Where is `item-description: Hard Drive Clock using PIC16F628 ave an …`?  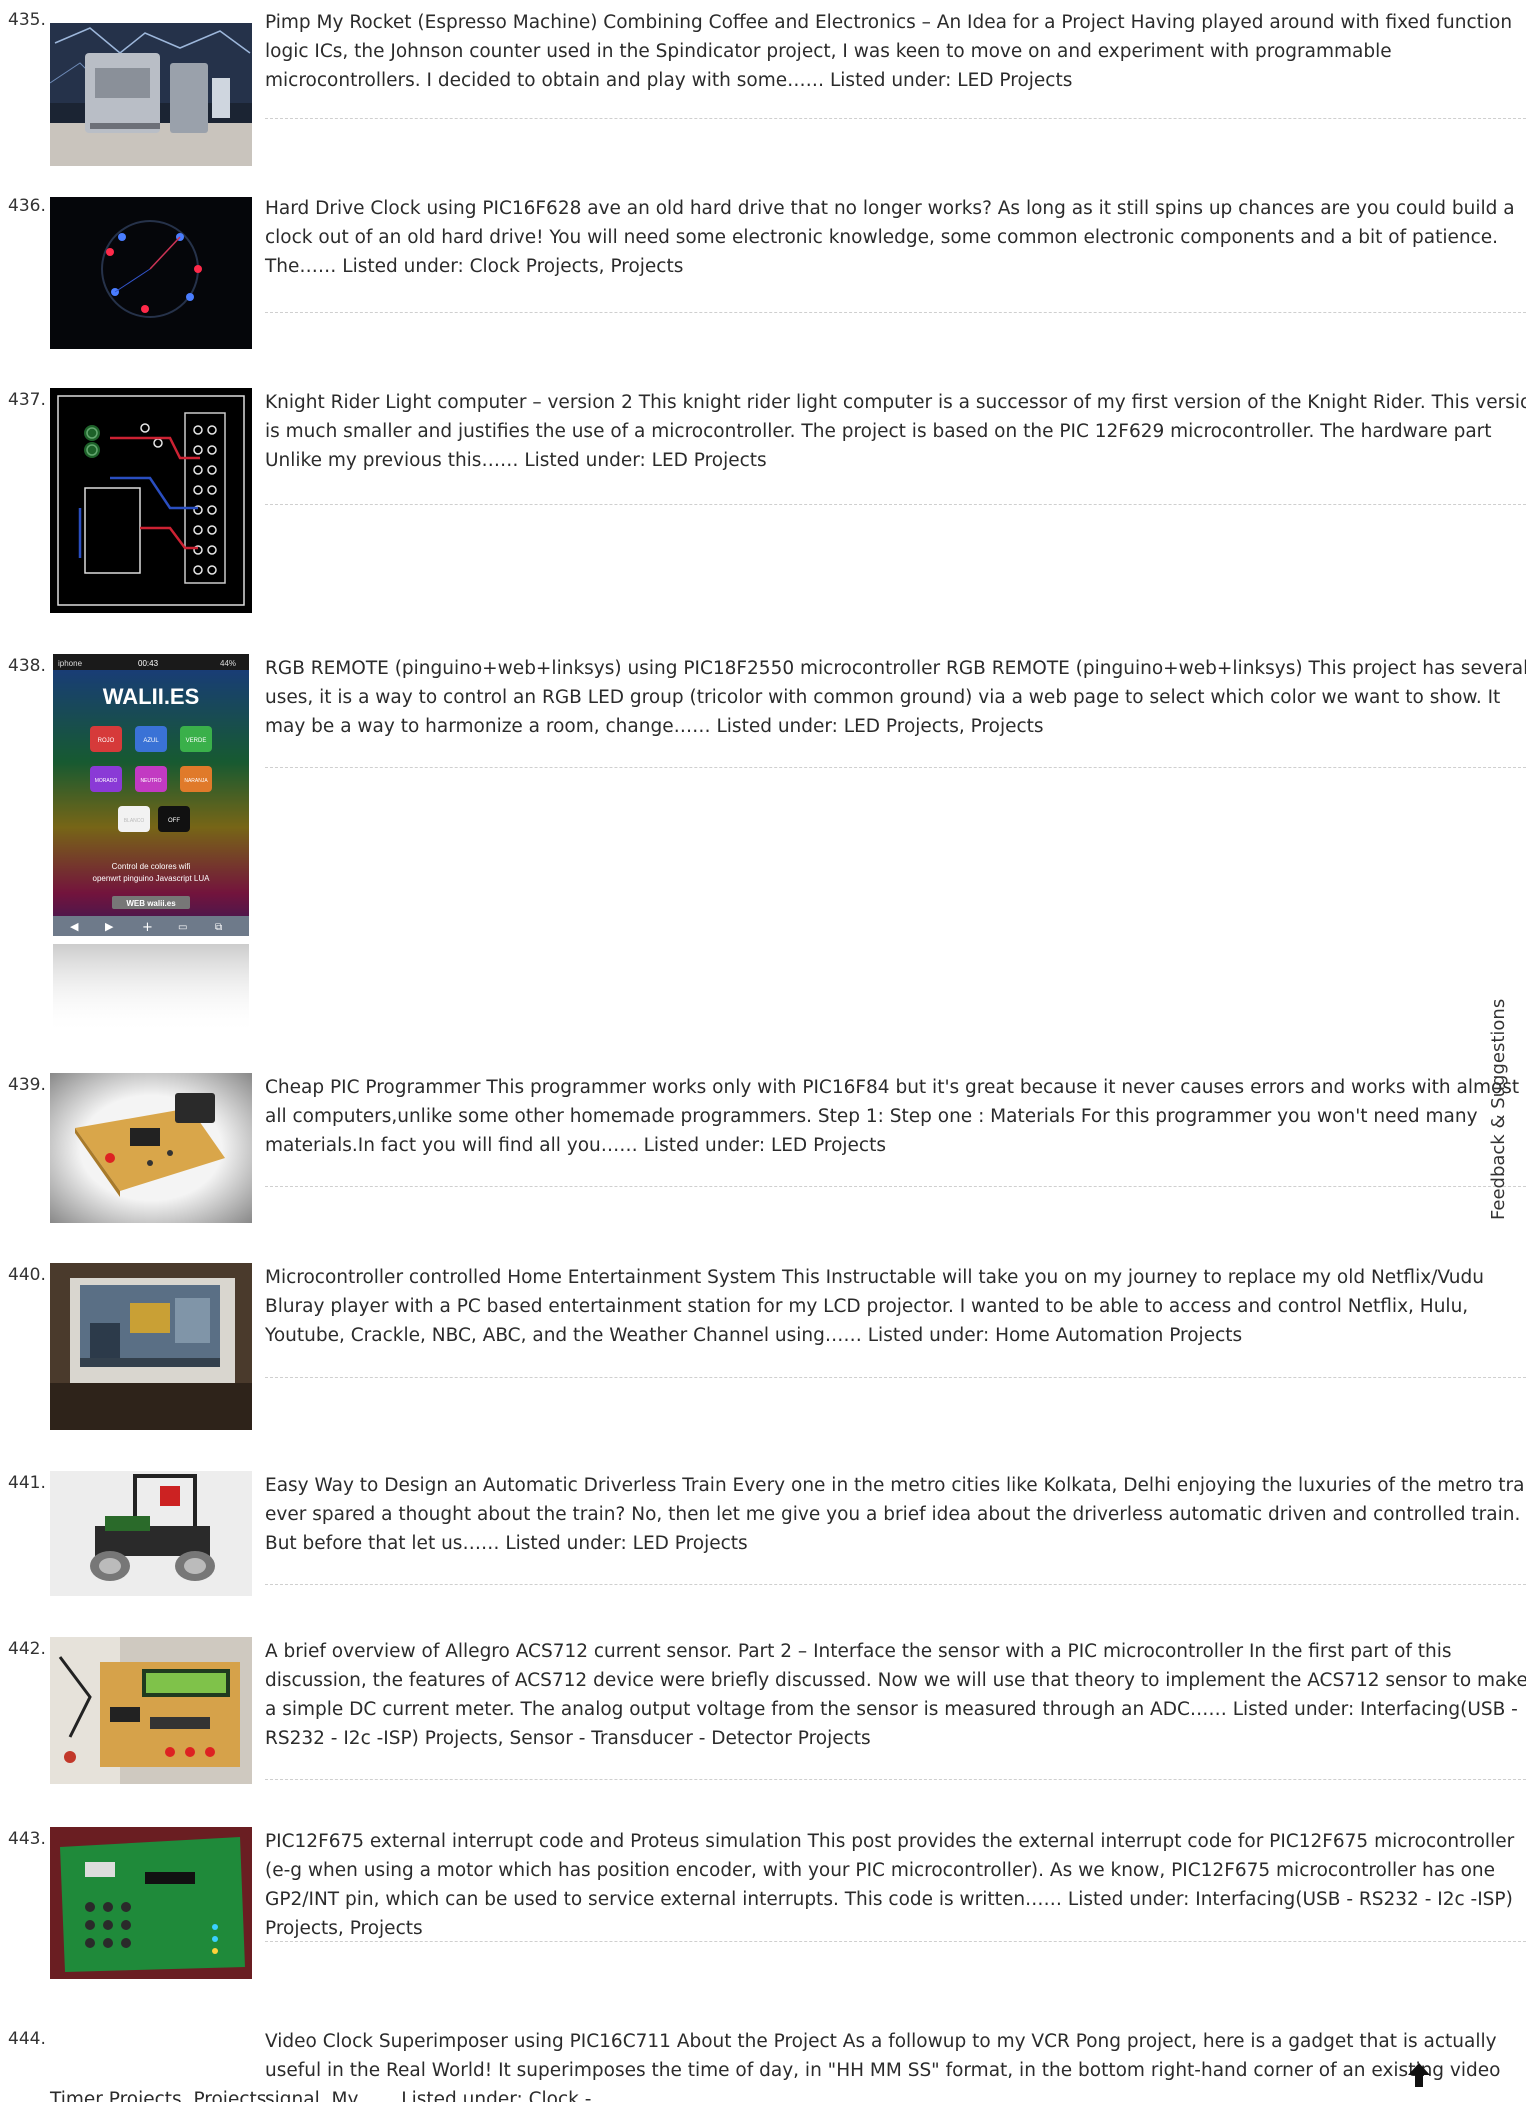
item-description: Hard Drive Clock using PIC16F628 ave an … is located at coordinates (895, 237).